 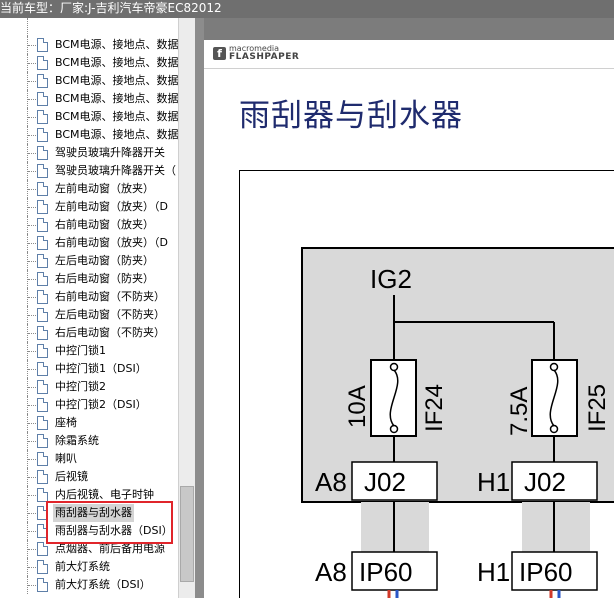 I want to click on tree-item-label: 后视镜, so click(x=71, y=476).